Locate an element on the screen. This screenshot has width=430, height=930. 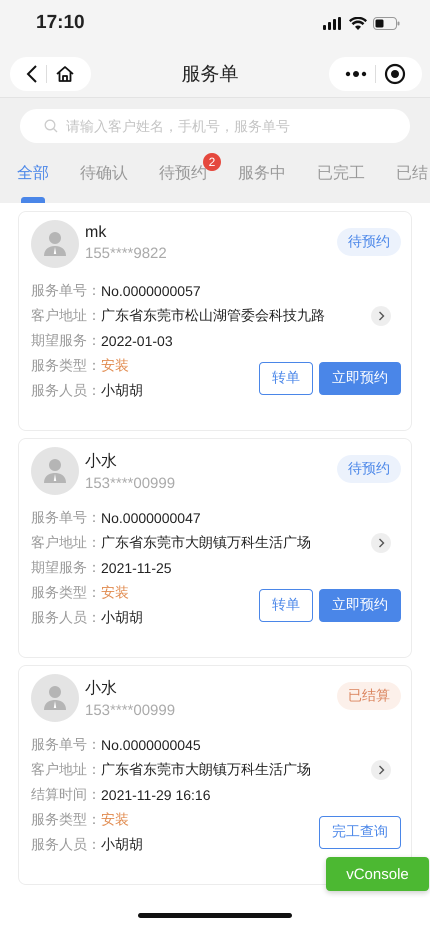
more-icon is located at coordinates (356, 74).